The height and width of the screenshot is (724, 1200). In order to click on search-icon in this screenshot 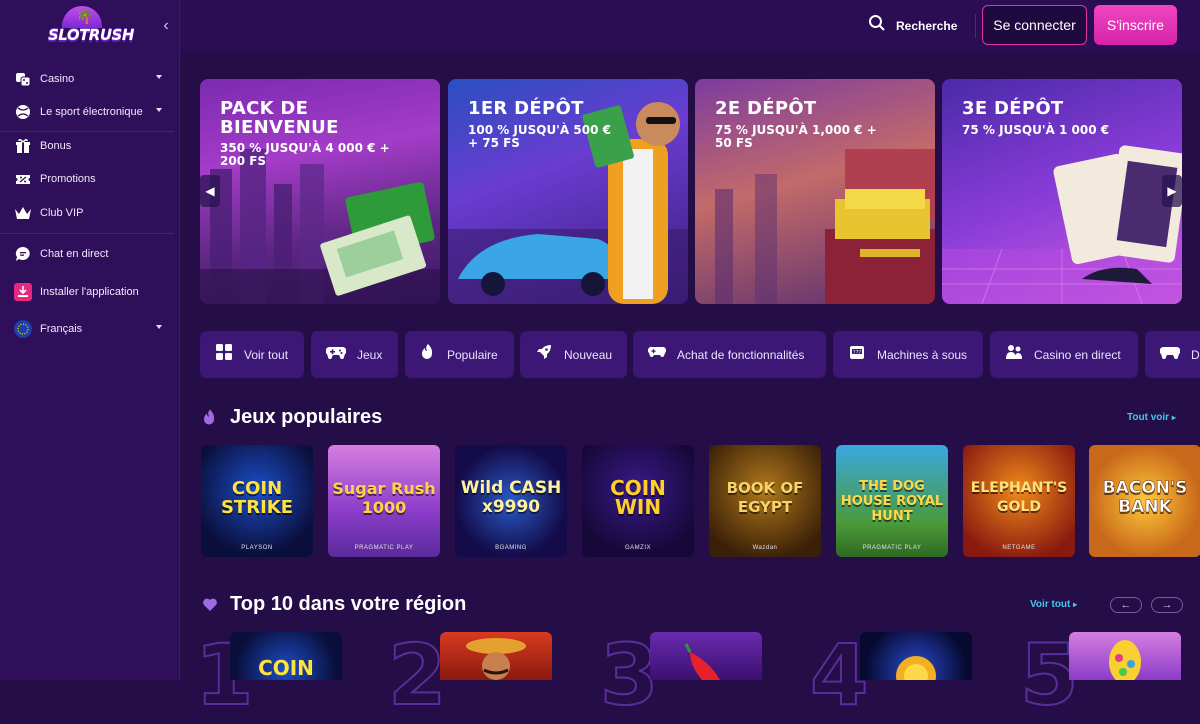, I will do `click(877, 25)`.